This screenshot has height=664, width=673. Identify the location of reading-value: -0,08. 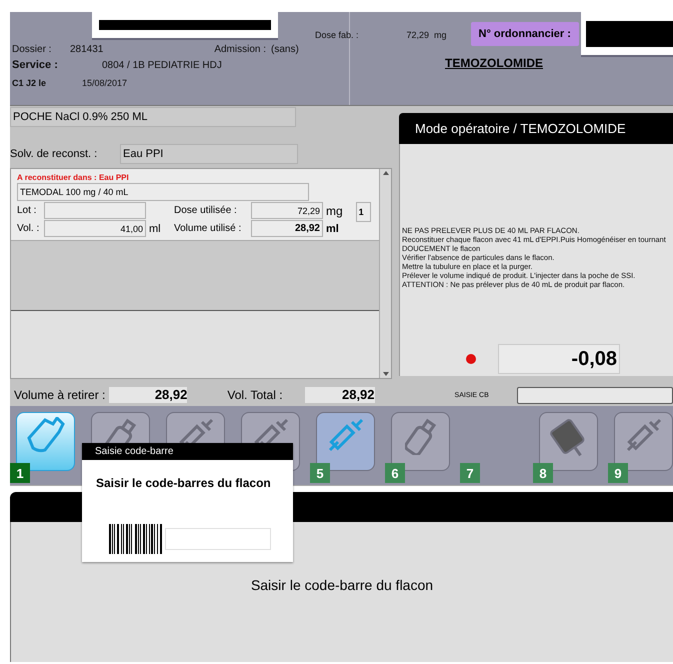
(559, 359).